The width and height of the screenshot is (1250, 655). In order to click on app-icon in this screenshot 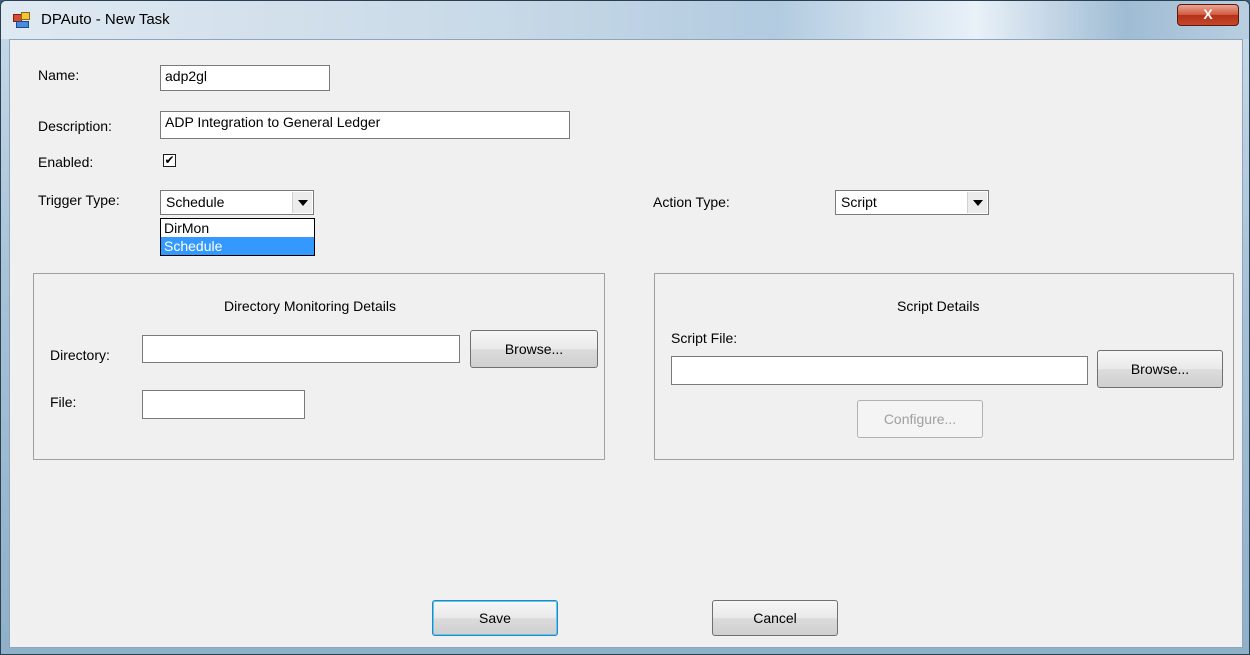, I will do `click(21, 20)`.